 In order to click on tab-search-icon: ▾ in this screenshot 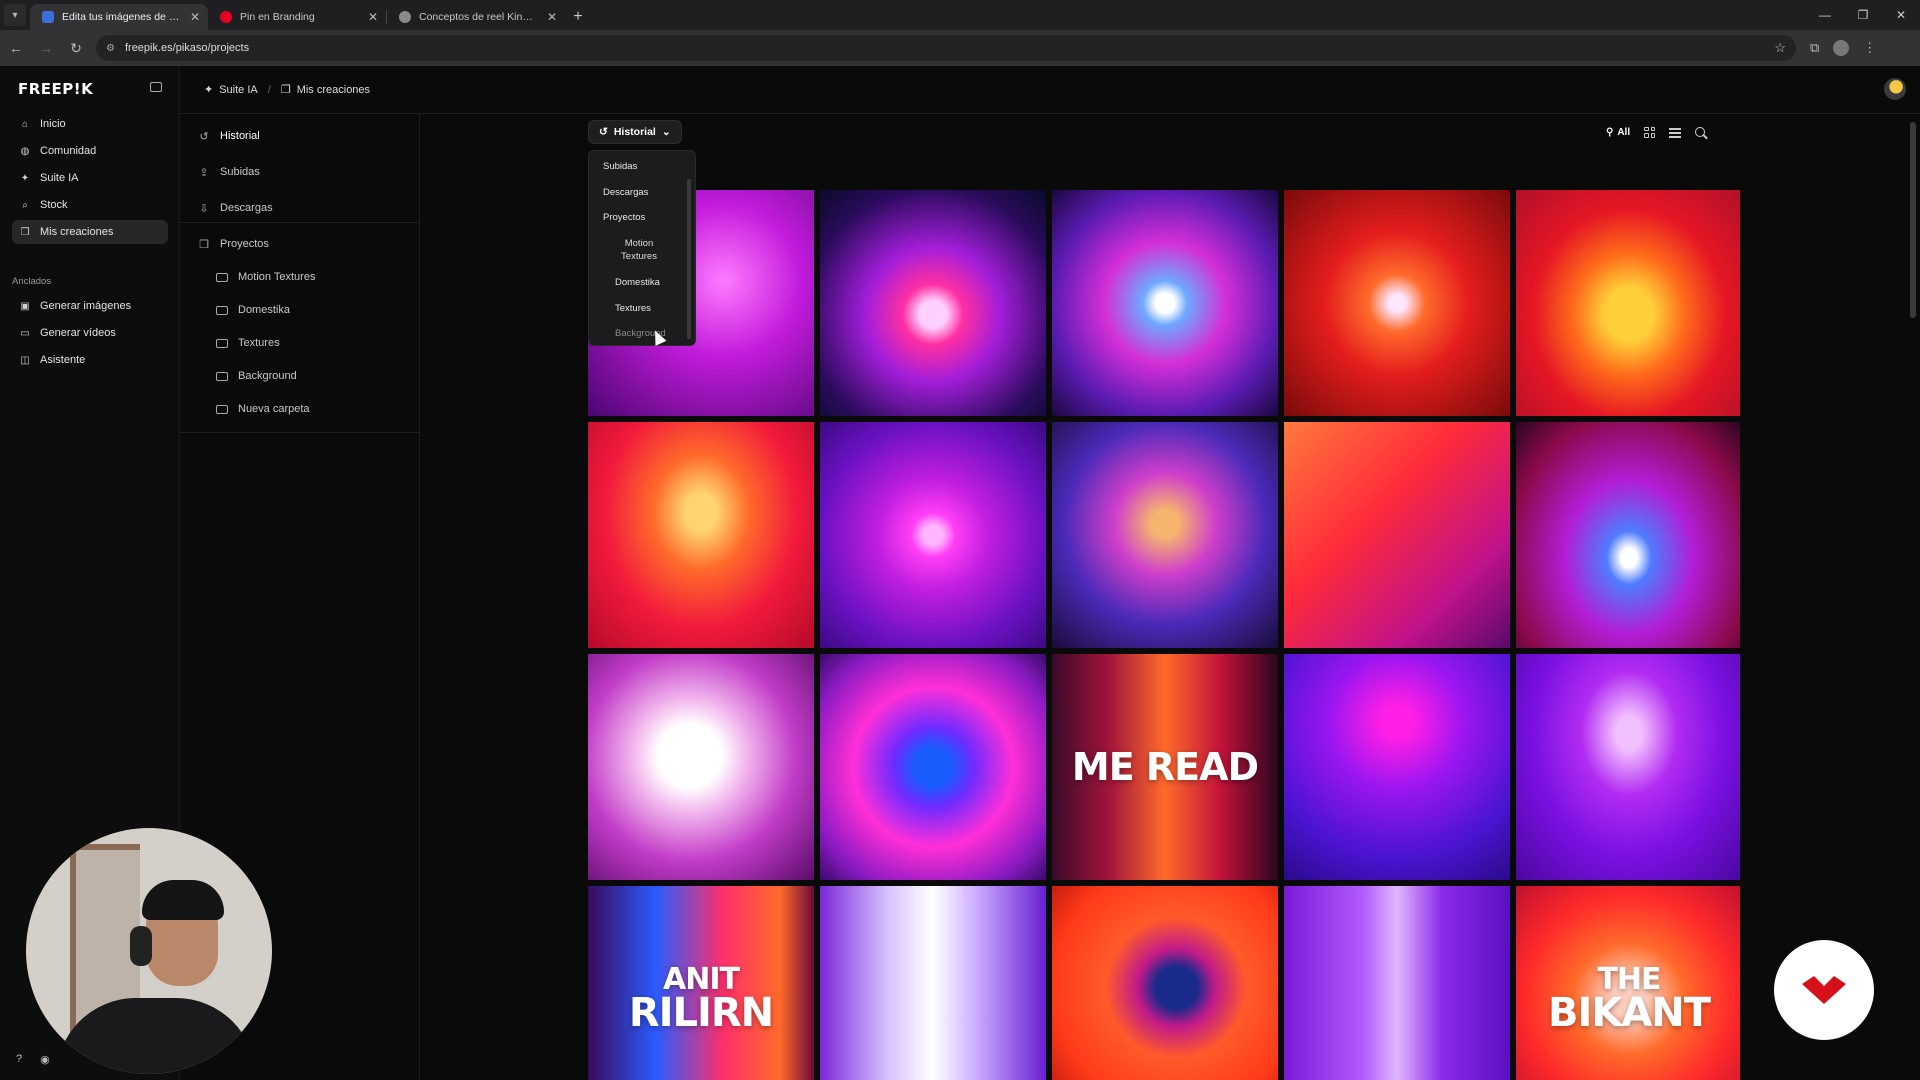, I will do `click(15, 15)`.